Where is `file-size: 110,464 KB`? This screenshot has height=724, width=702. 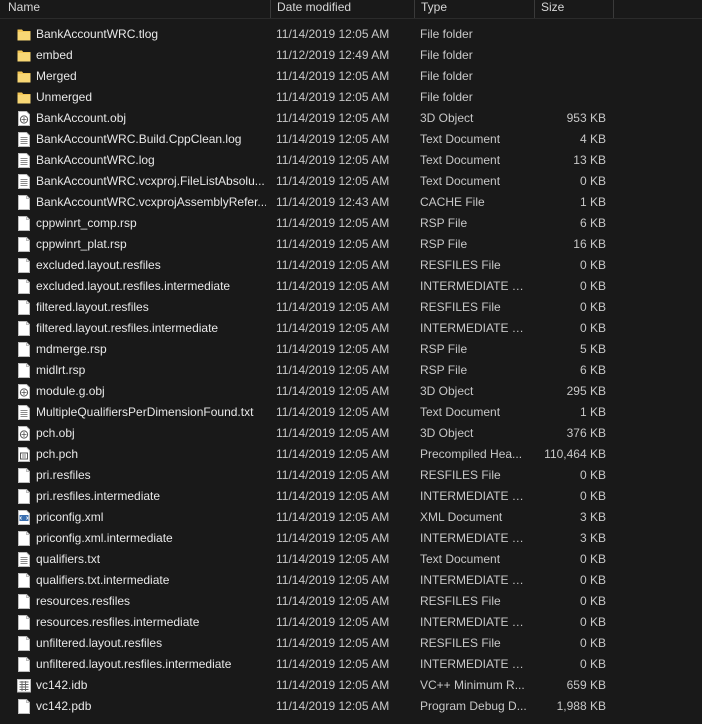
file-size: 110,464 KB is located at coordinates (575, 454).